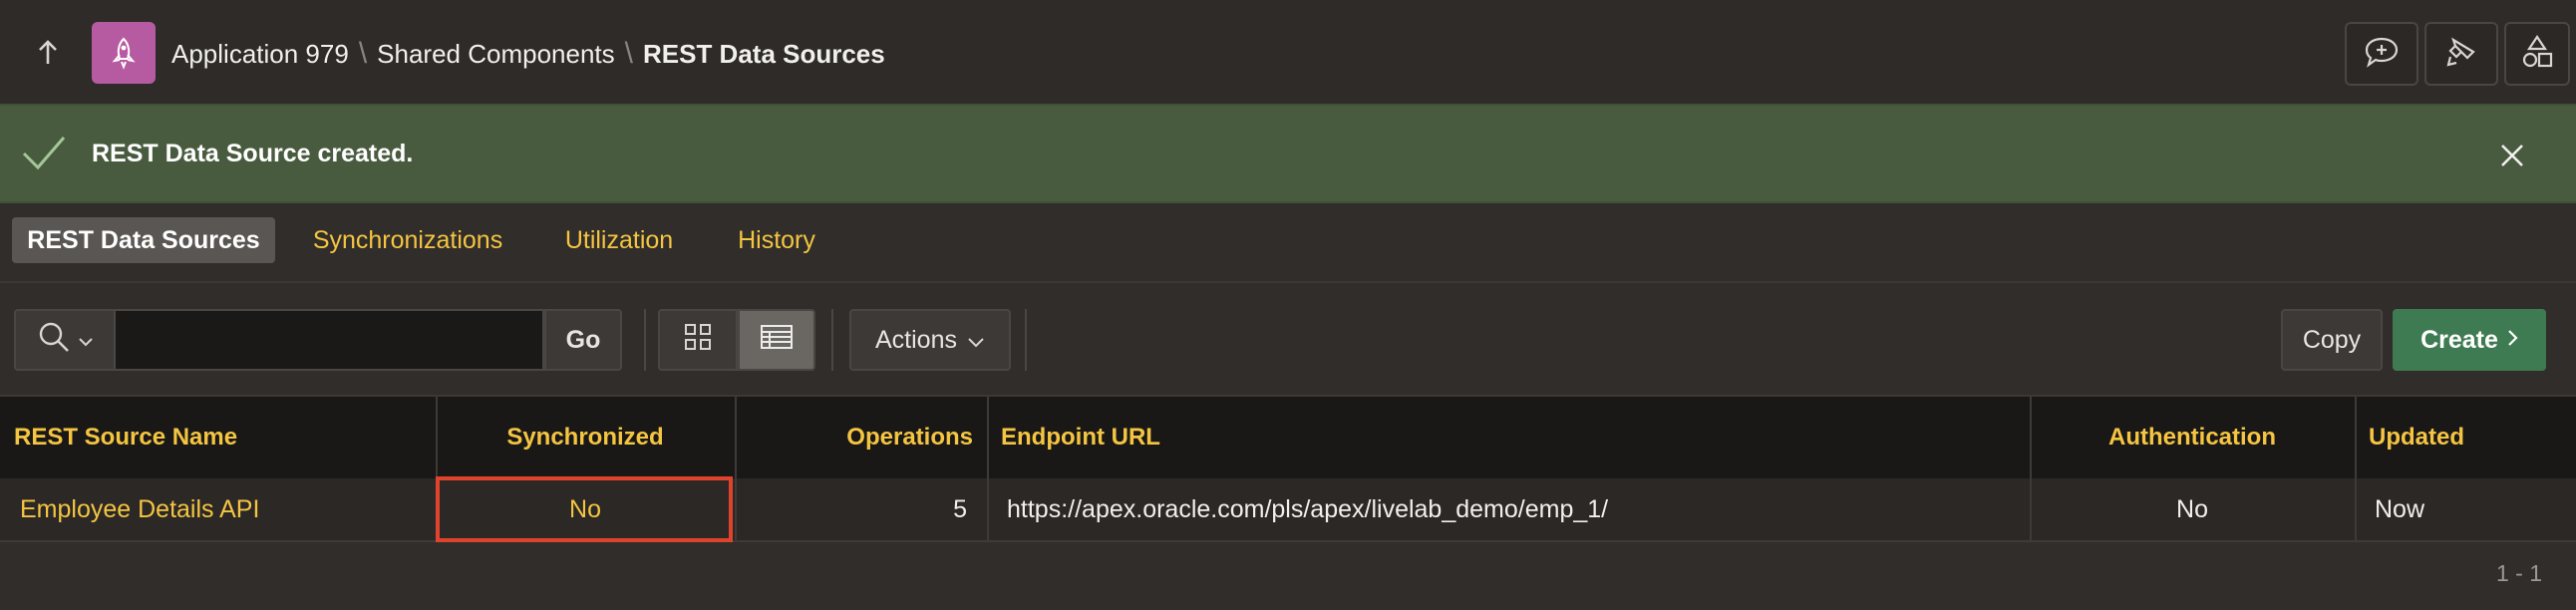  I want to click on operations-cell: 5, so click(960, 508).